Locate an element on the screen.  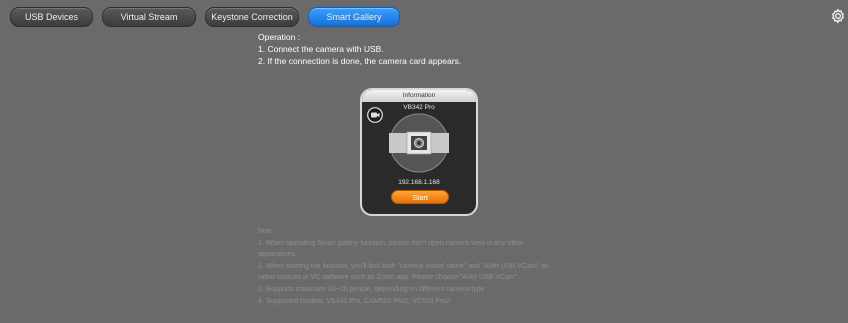
gear-icon is located at coordinates (838, 16).